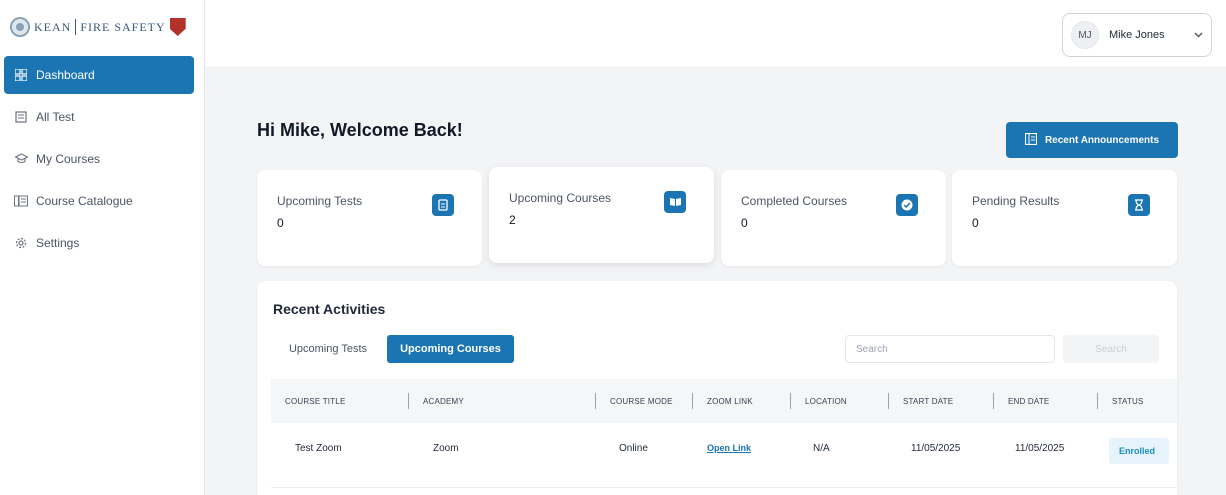 This screenshot has height=495, width=1226. Describe the element at coordinates (21, 201) in the screenshot. I see `catalogue-icon` at that location.